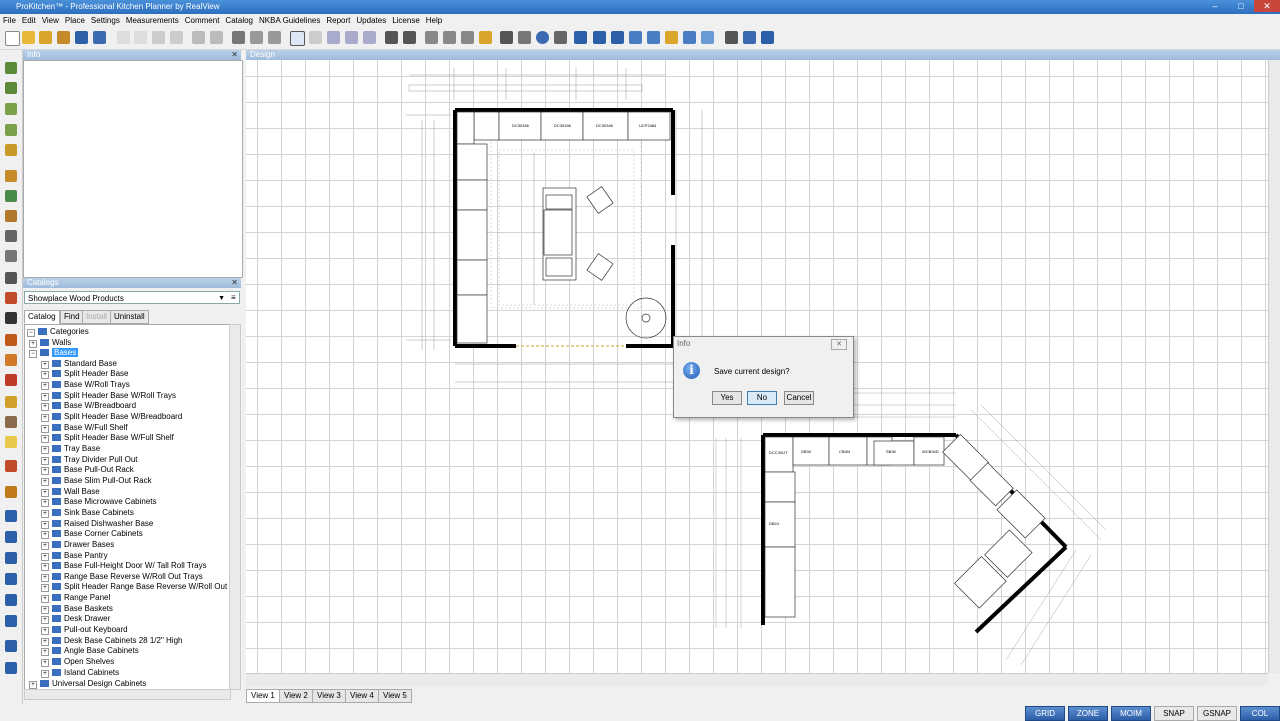  Describe the element at coordinates (351, 37) in the screenshot. I see `zoom-out-icon` at that location.